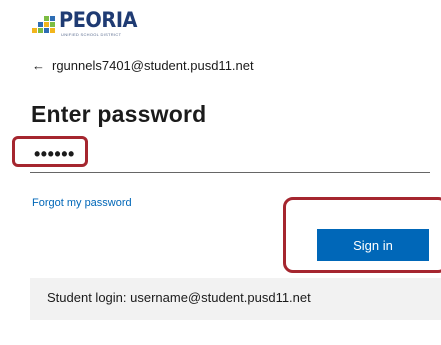 The width and height of the screenshot is (441, 345). Describe the element at coordinates (50, 151) in the screenshot. I see `password-highlight-outline` at that location.